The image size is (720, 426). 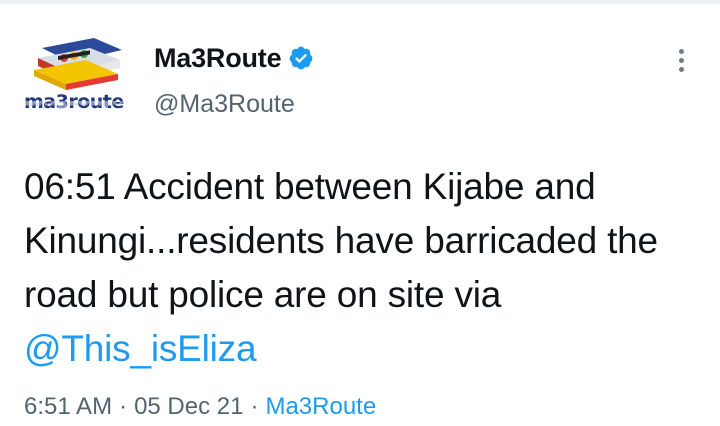 What do you see at coordinates (301, 58) in the screenshot?
I see `verified-badge-icon` at bounding box center [301, 58].